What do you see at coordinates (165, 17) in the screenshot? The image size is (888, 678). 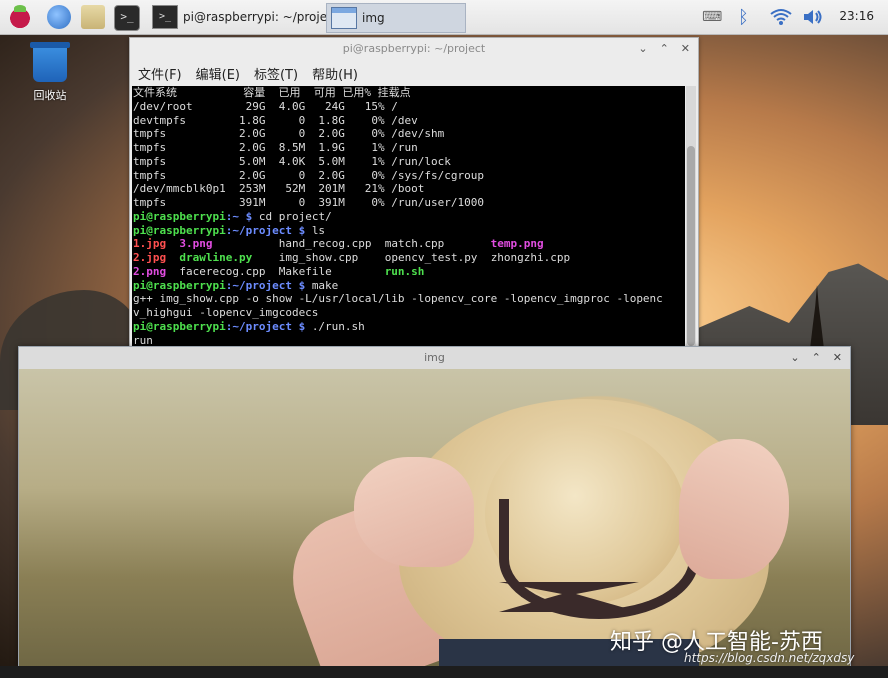 I see `terminal-icon: >_` at bounding box center [165, 17].